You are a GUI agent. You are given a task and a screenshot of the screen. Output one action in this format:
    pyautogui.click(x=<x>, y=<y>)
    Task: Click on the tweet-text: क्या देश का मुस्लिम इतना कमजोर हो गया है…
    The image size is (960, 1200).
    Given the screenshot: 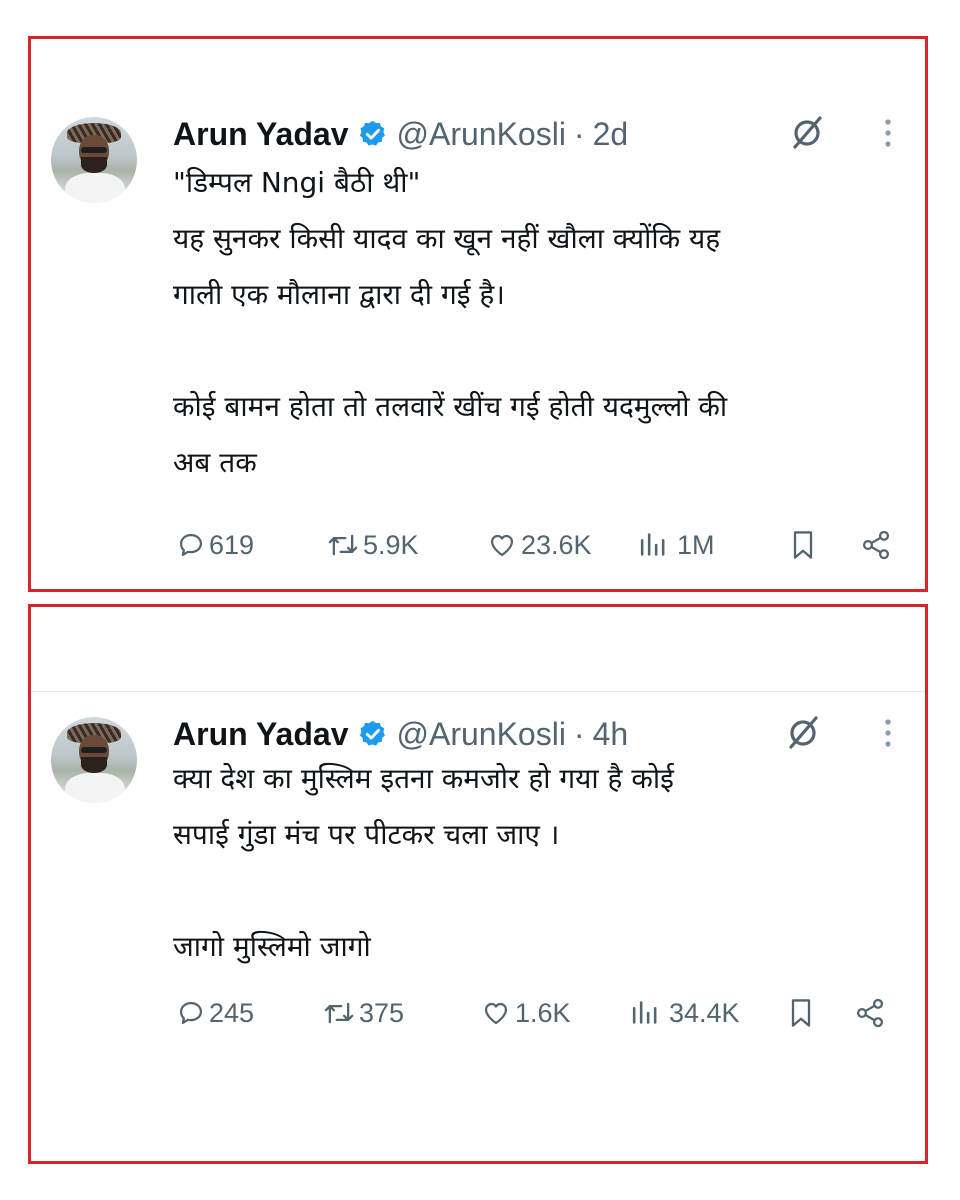 What is the action you would take?
    pyautogui.click(x=539, y=863)
    